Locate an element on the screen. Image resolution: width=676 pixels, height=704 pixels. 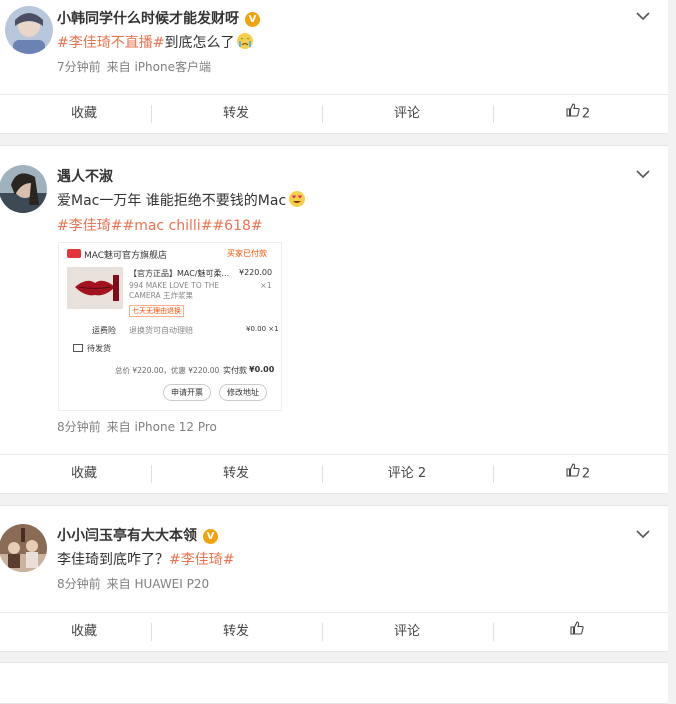
username: 小韩同学什么时候才能发财呀 V is located at coordinates (158, 18).